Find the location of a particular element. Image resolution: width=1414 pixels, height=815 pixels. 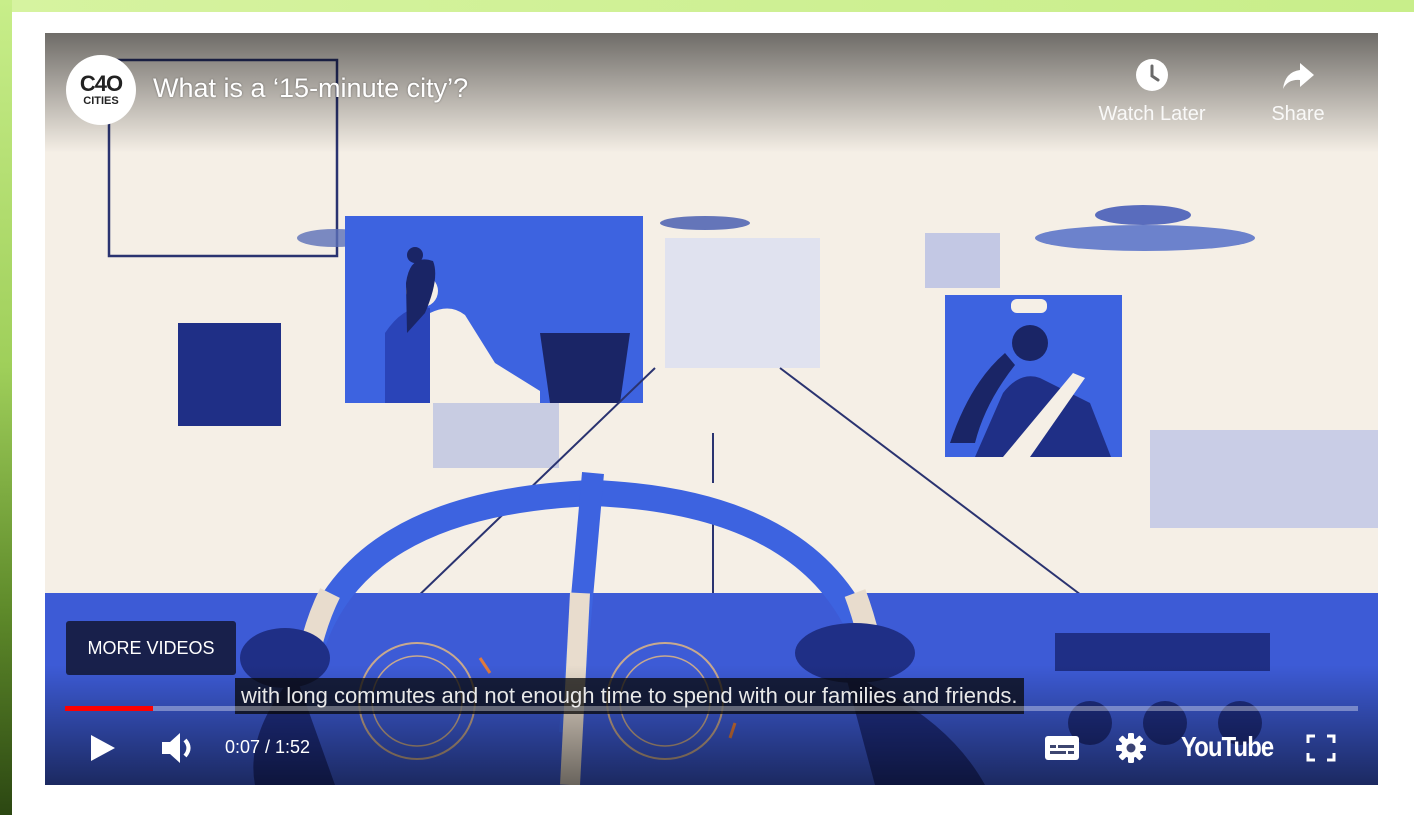

watch-later-label: Watch Later is located at coordinates (1152, 114).